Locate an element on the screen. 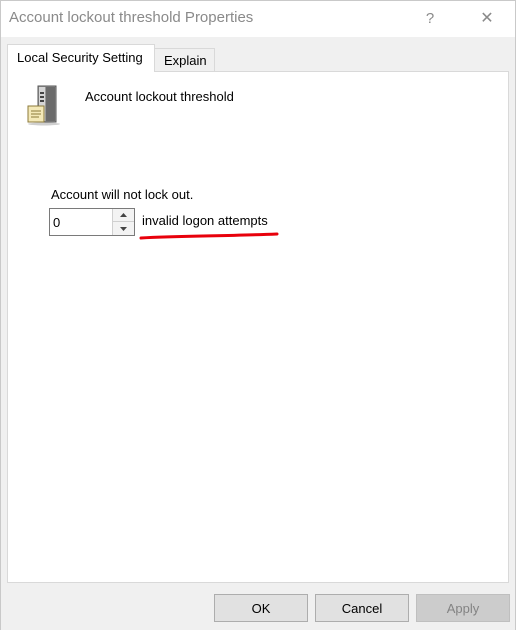  status-text: Account will not lock out. is located at coordinates (122, 194).